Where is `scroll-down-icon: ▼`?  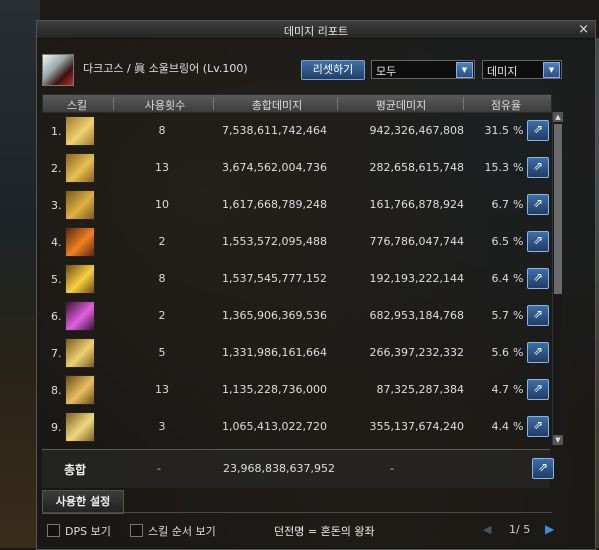 scroll-down-icon: ▼ is located at coordinates (558, 440).